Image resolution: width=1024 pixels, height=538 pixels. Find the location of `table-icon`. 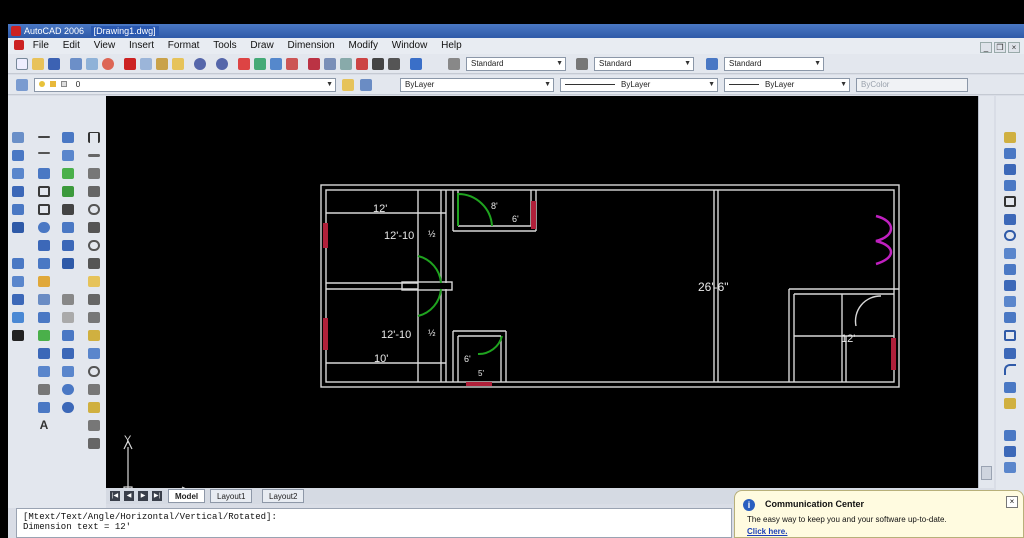

table-icon is located at coordinates (44, 317).